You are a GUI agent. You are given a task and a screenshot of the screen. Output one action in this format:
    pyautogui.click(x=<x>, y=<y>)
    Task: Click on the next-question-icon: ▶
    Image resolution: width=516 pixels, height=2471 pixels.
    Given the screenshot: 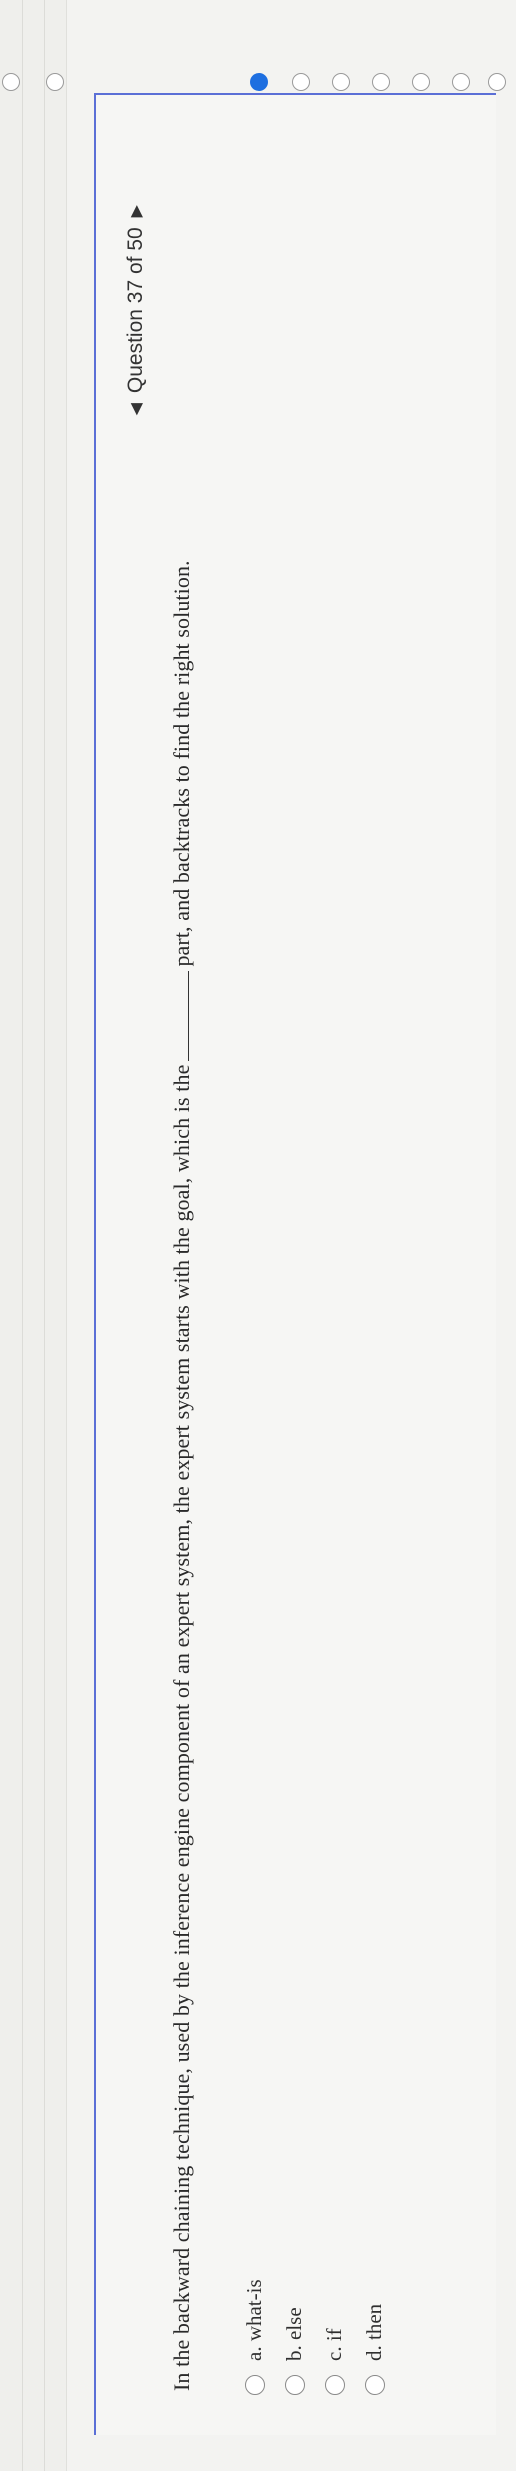 What is the action you would take?
    pyautogui.click(x=136, y=211)
    